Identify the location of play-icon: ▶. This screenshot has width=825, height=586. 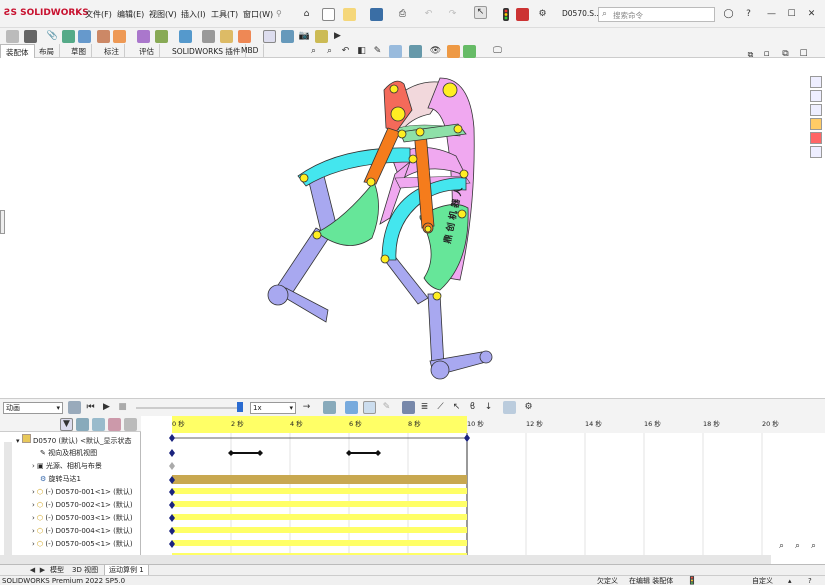
(106, 407).